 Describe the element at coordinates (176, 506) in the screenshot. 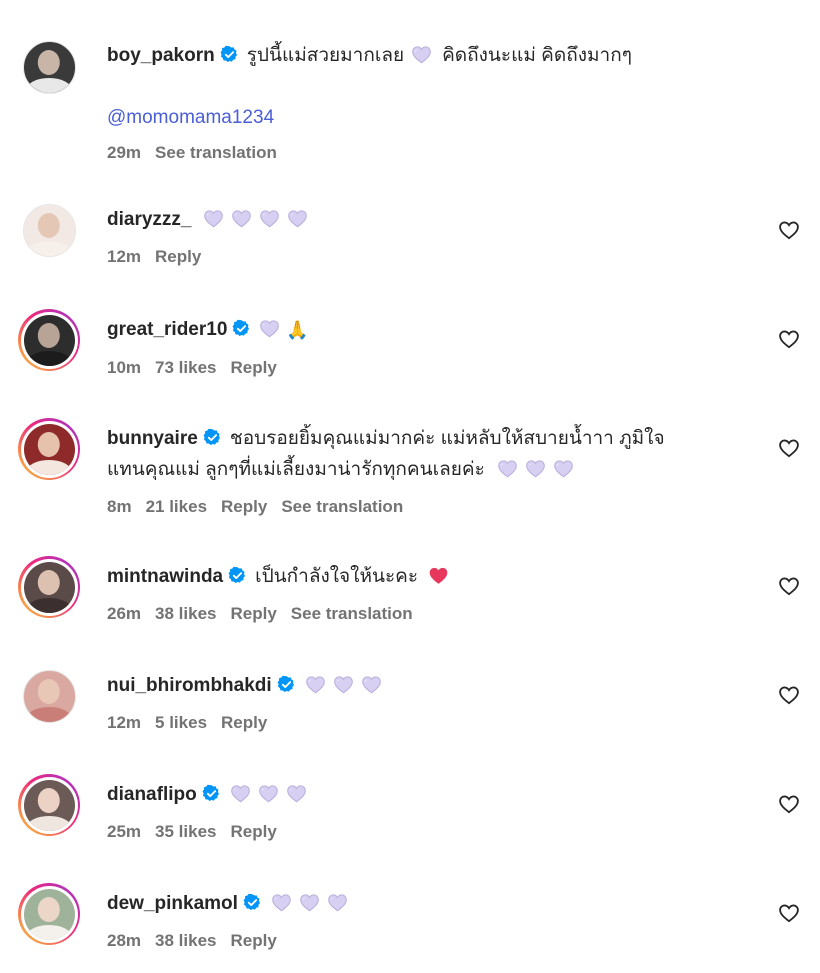

I see `likes-count: 21 likes` at that location.